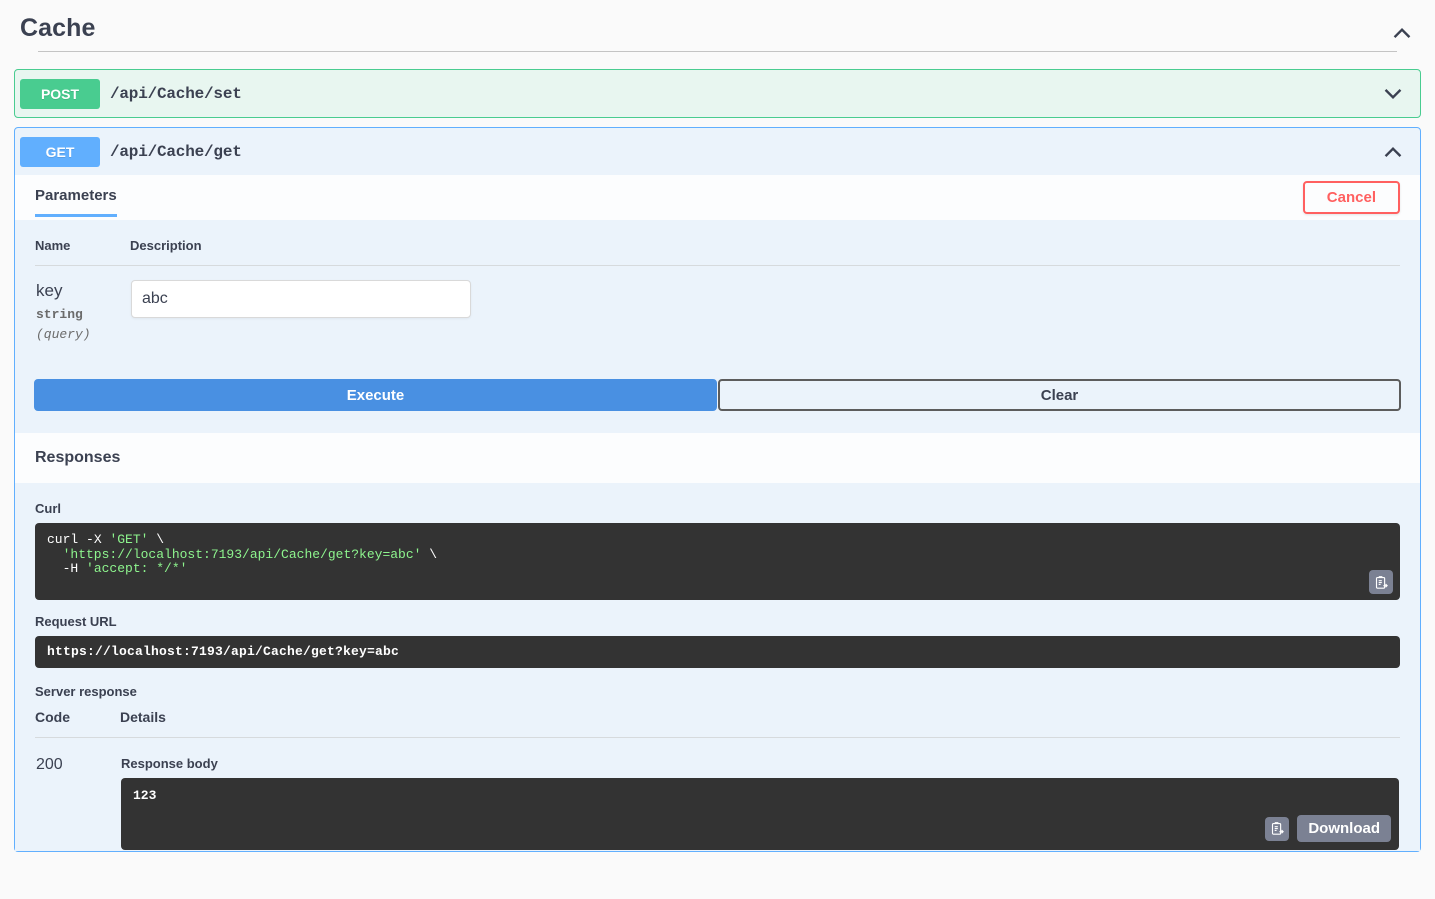  I want to click on parameter-name: key, so click(49, 290).